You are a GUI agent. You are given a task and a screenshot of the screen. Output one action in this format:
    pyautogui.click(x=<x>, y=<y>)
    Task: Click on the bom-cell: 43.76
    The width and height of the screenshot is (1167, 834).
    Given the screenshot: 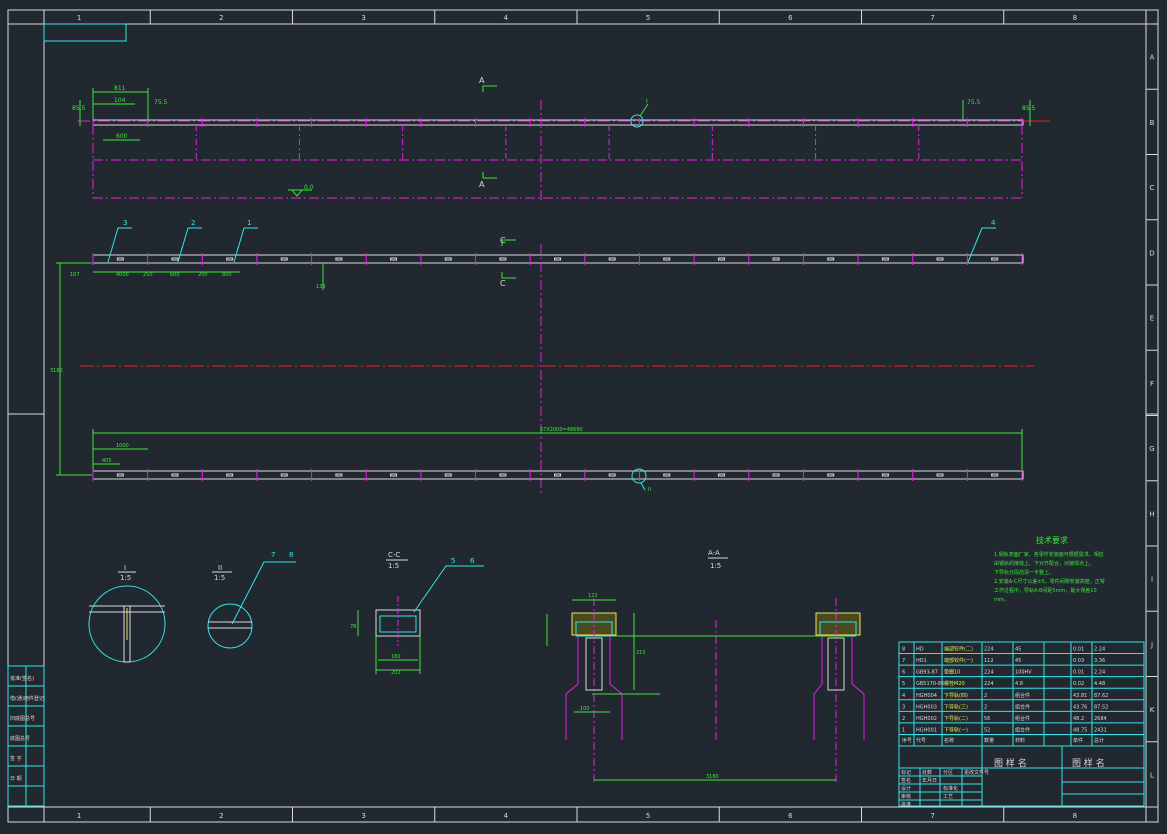 What is the action you would take?
    pyautogui.click(x=1080, y=707)
    